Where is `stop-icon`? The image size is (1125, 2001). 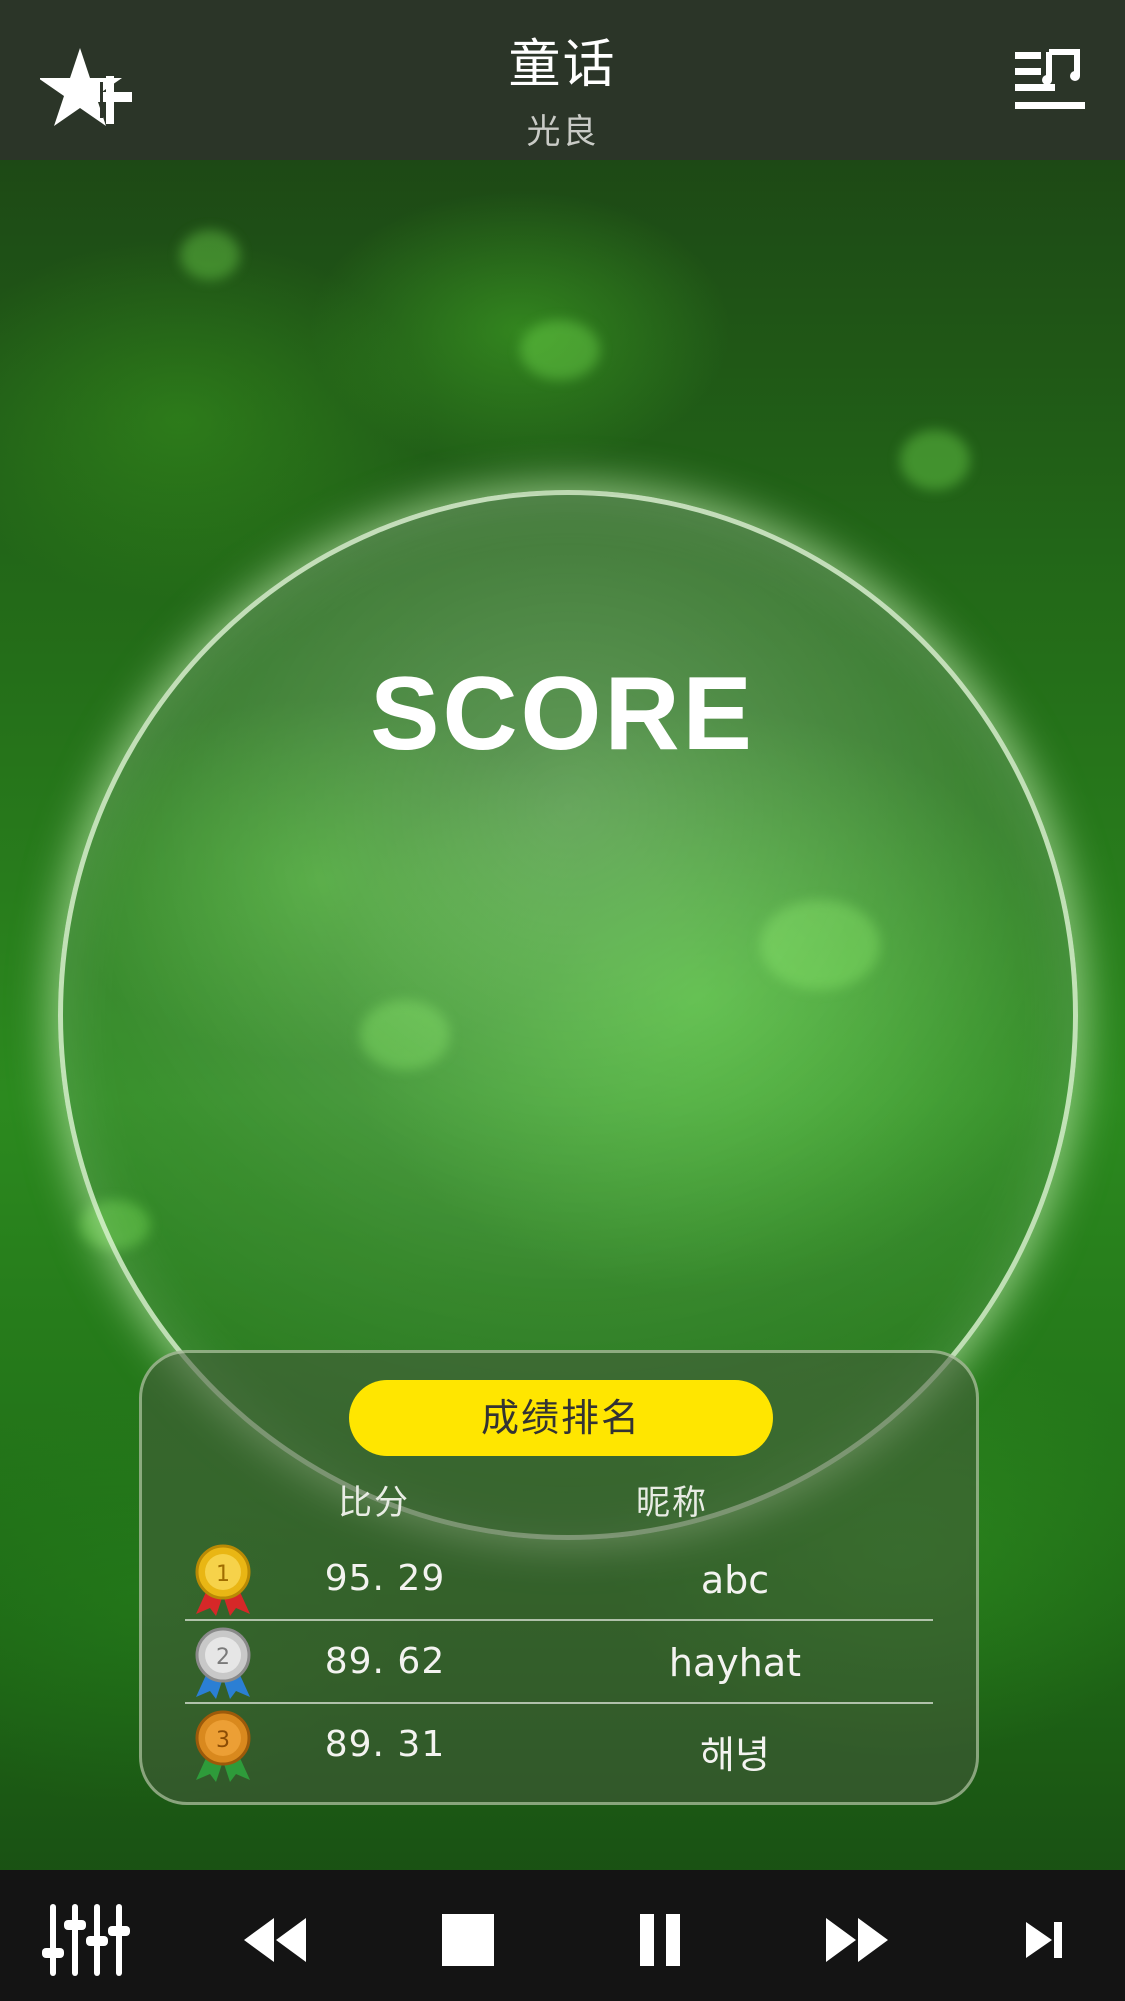
stop-icon is located at coordinates (468, 1940).